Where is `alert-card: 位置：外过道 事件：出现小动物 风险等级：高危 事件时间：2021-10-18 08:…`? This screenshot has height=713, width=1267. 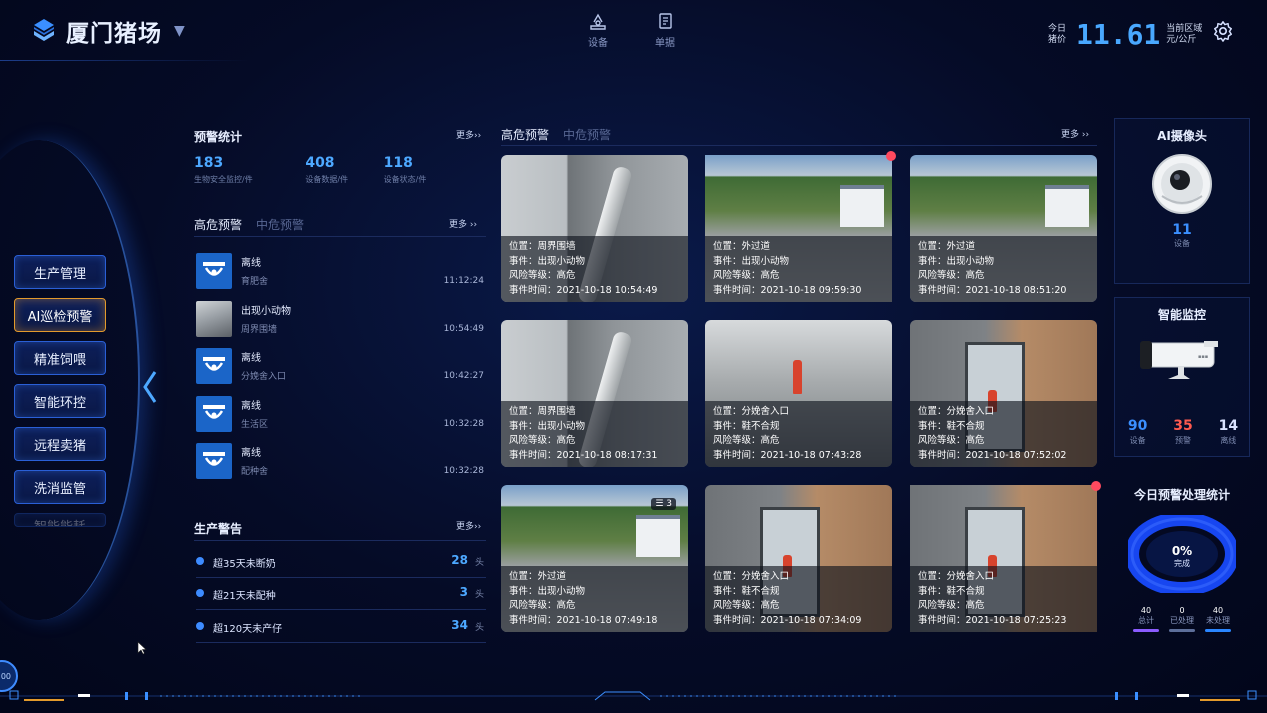 alert-card: 位置：外过道 事件：出现小动物 风险等级：高危 事件时间：2021-10-18 08:… is located at coordinates (1003, 228).